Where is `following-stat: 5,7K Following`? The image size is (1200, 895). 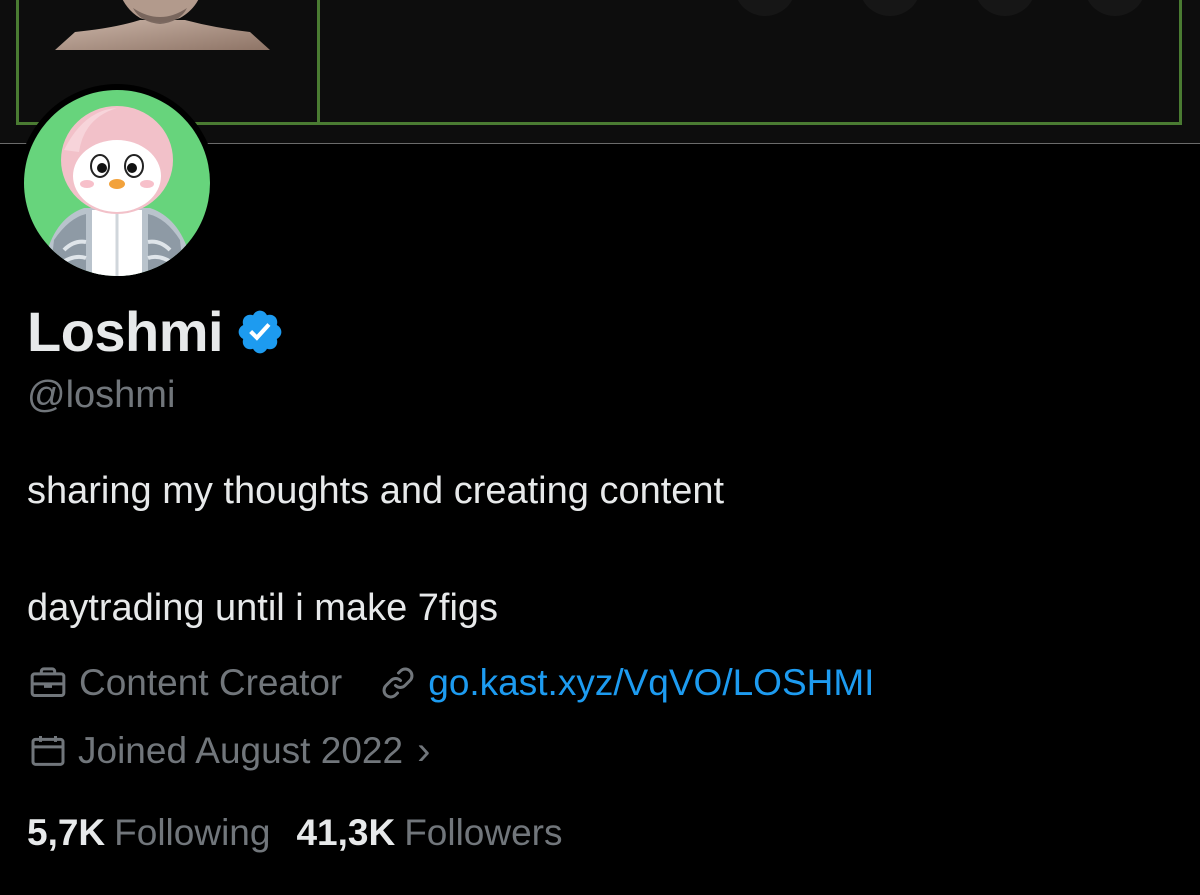 following-stat: 5,7K Following is located at coordinates (148, 833).